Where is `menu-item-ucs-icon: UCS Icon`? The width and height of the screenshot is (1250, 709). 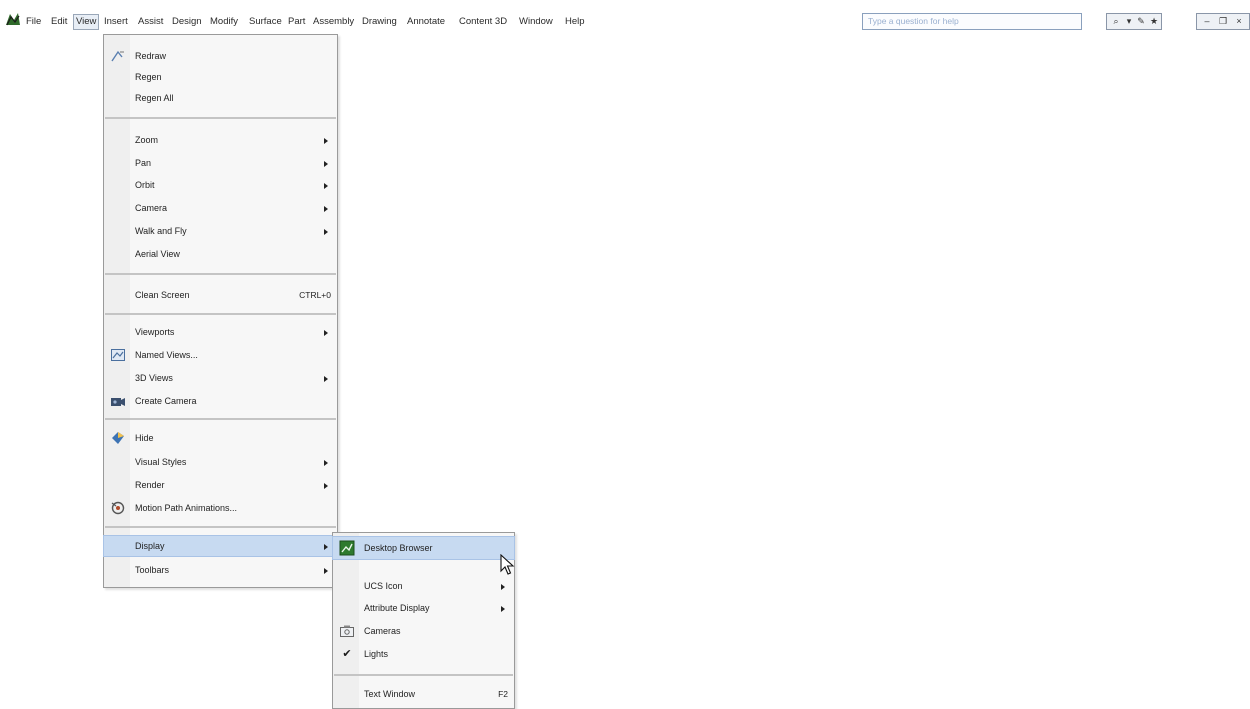
menu-item-ucs-icon: UCS Icon is located at coordinates (423, 586).